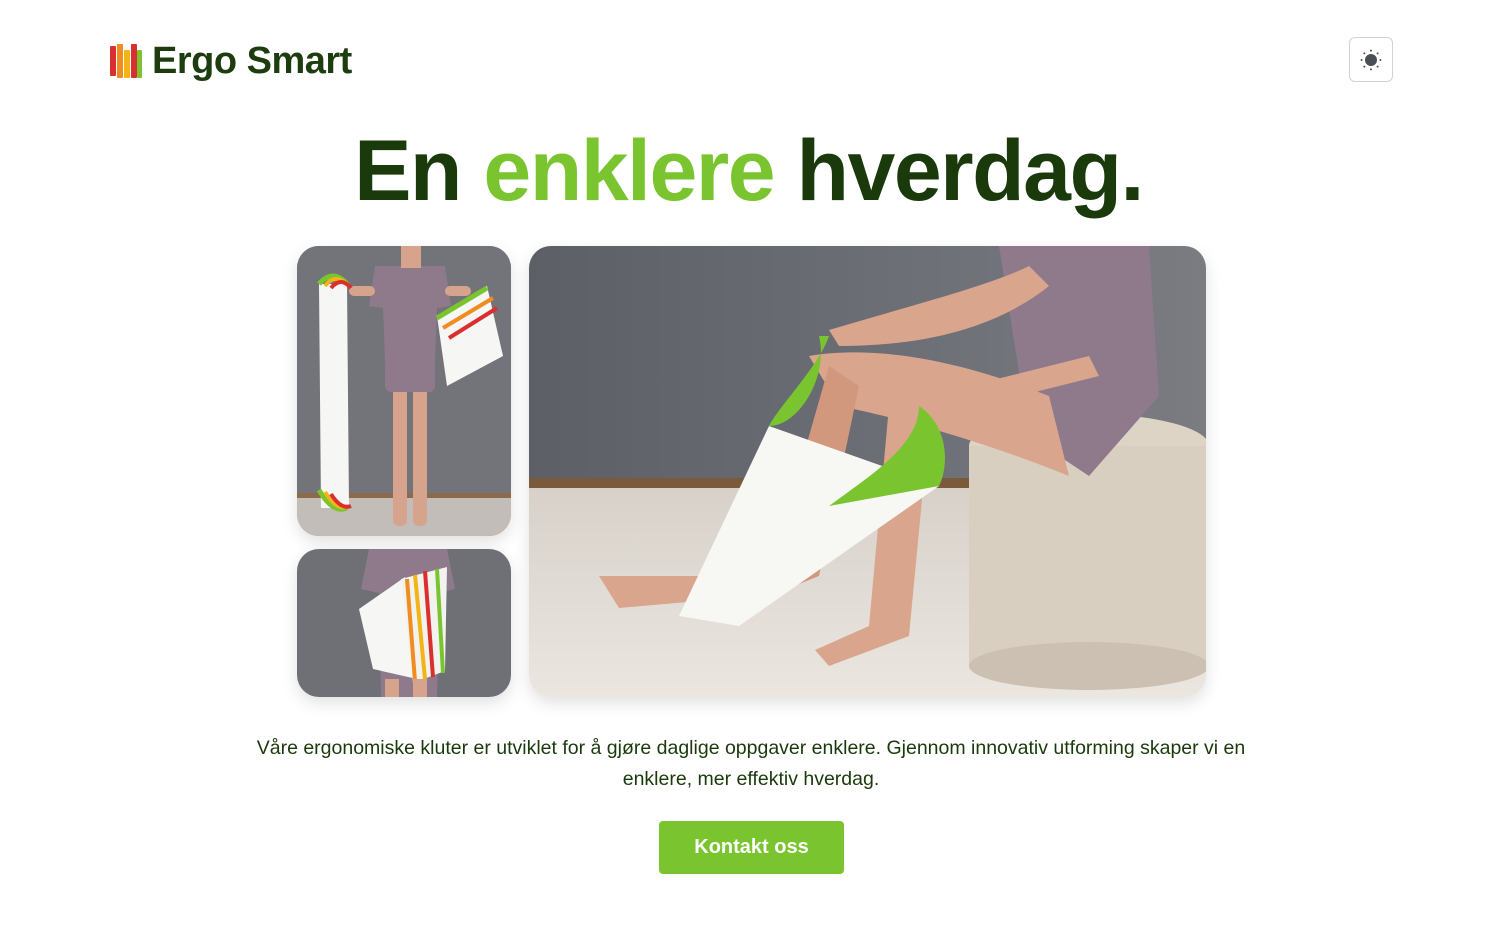 The height and width of the screenshot is (929, 1497). Describe the element at coordinates (629, 171) in the screenshot. I see `hero-title-accent: enklere` at that location.